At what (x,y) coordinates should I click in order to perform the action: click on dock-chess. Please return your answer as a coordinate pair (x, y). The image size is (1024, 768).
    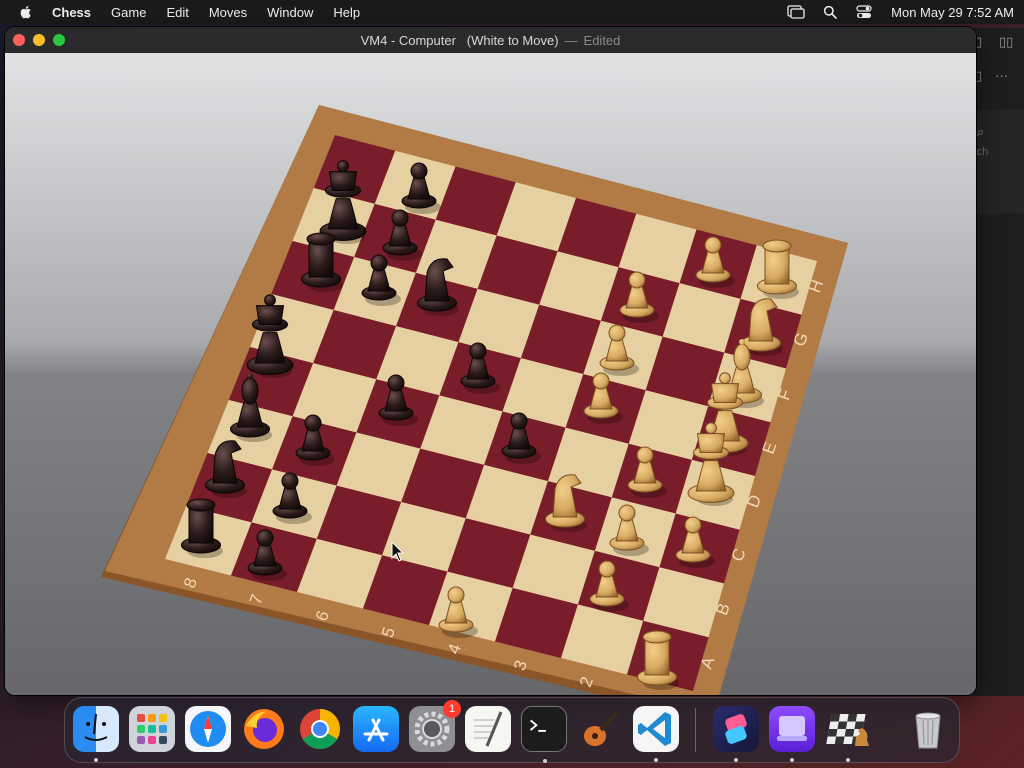
    Looking at the image, I should click on (848, 734).